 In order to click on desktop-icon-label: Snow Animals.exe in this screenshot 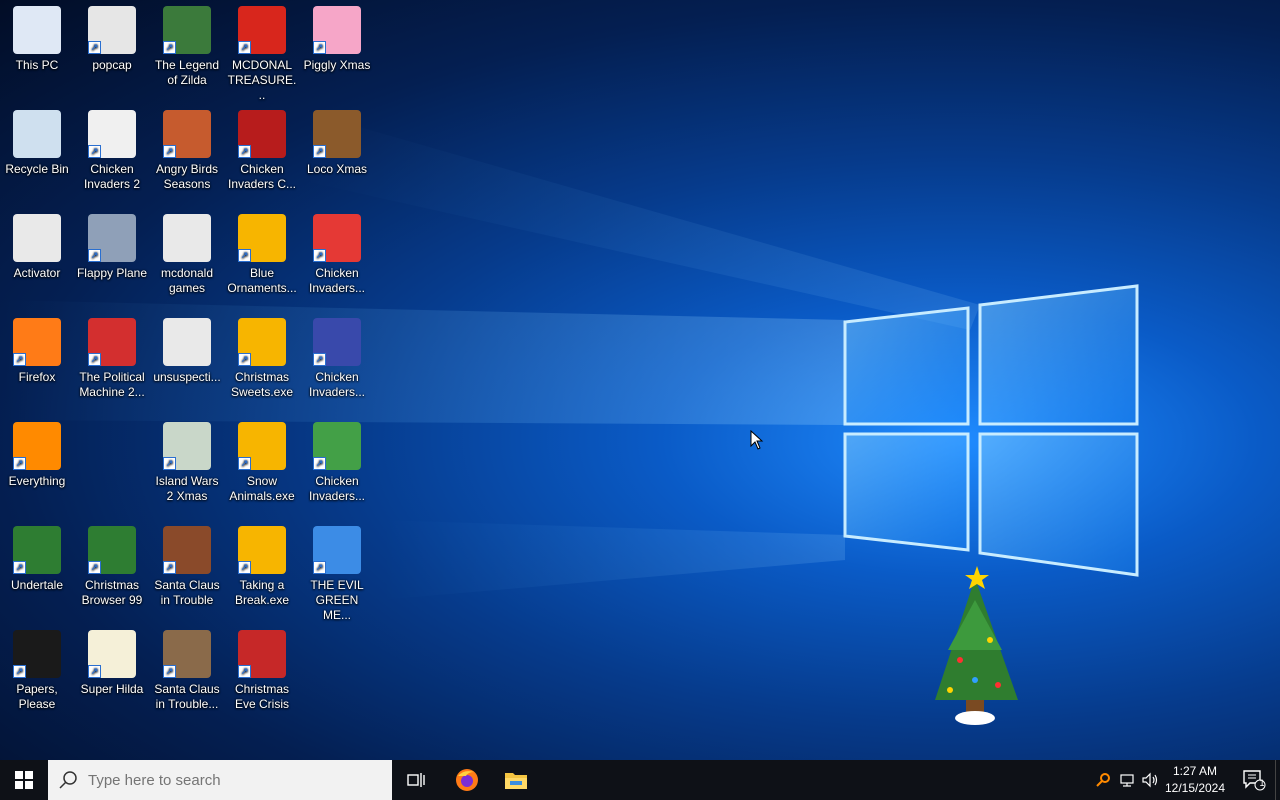, I will do `click(262, 488)`.